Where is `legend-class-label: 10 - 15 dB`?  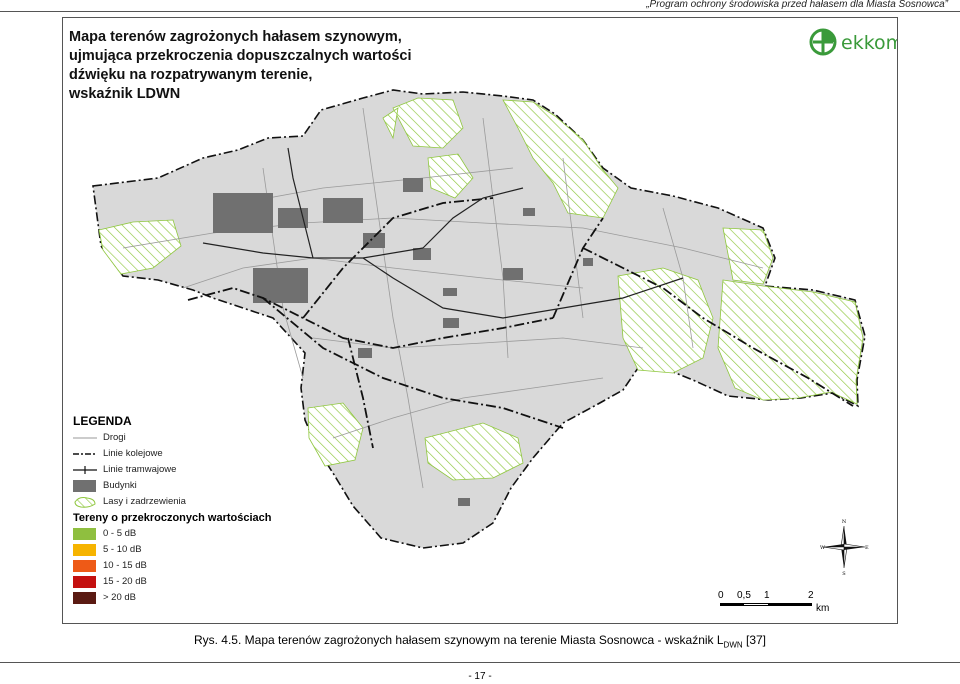 legend-class-label: 10 - 15 dB is located at coordinates (125, 565).